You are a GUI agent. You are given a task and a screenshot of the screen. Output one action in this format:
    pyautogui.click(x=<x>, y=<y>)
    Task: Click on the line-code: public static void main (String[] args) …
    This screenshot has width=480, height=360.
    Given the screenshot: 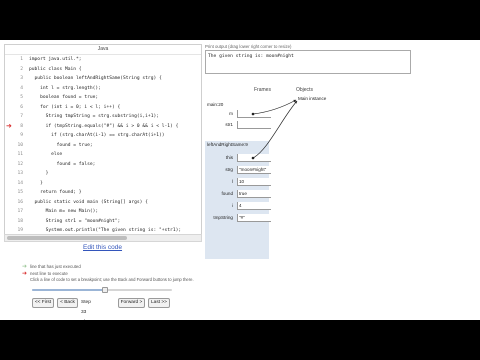 What is the action you would take?
    pyautogui.click(x=88, y=202)
    